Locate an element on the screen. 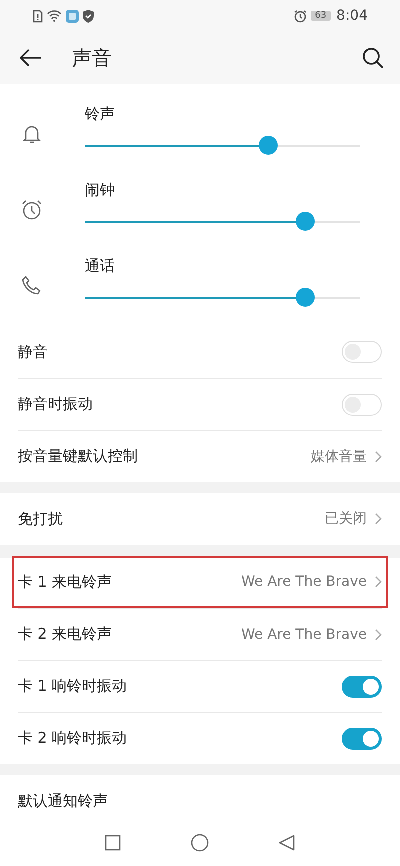 The image size is (400, 866). shield-icon is located at coordinates (88, 16).